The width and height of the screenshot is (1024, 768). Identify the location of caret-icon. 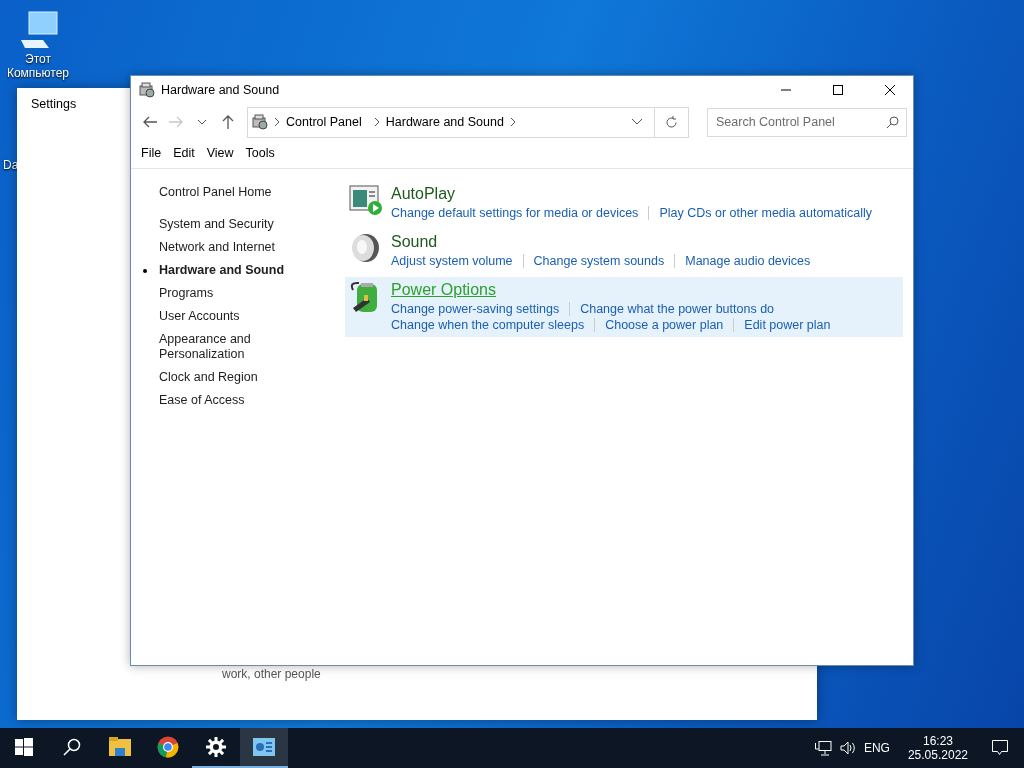
(202, 122).